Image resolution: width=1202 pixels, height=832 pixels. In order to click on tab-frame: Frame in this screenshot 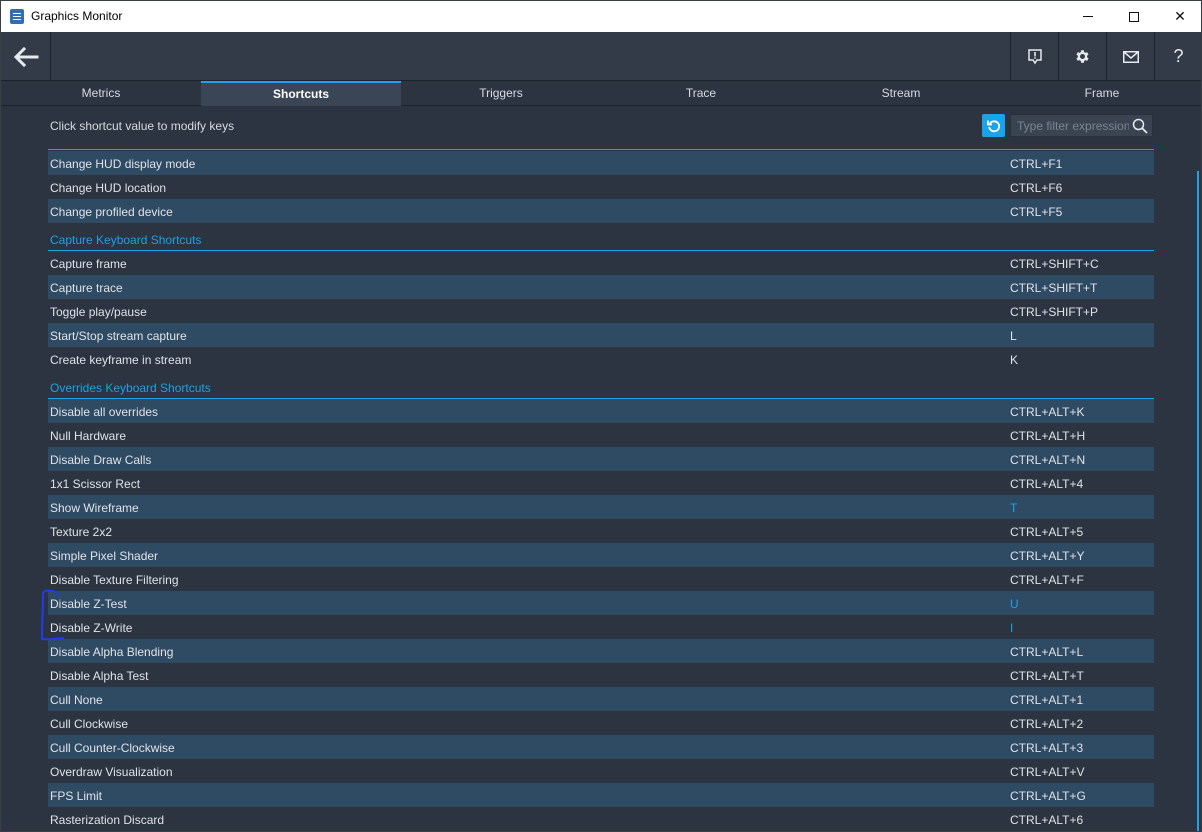, I will do `click(1101, 93)`.